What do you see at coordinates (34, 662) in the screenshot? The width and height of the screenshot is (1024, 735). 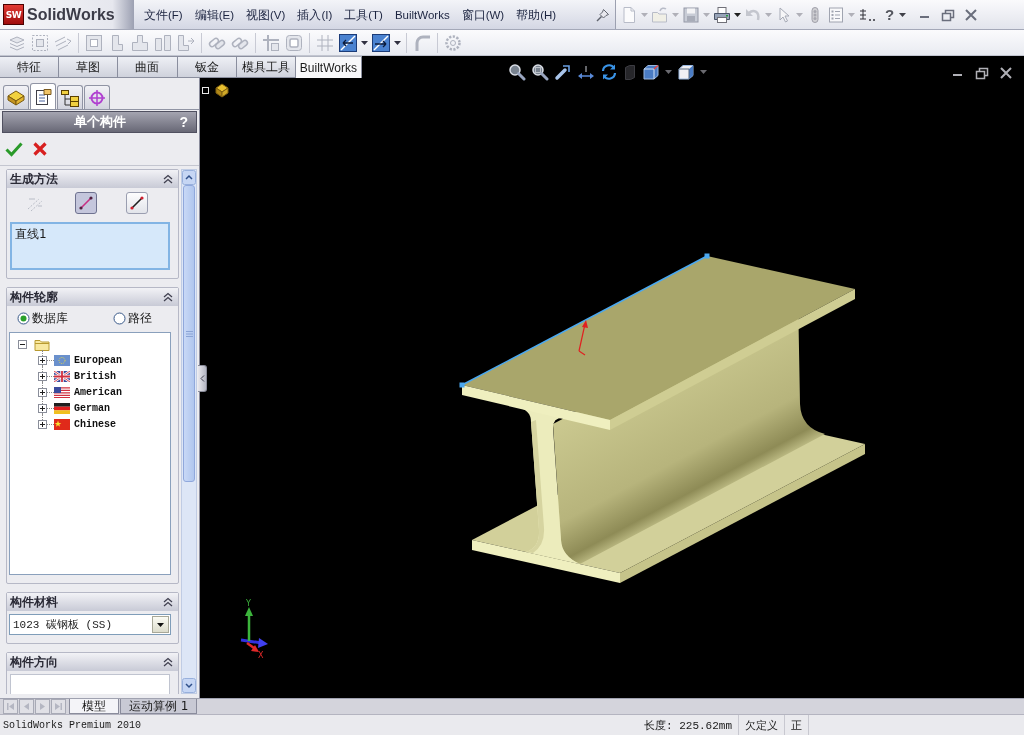 I see `group-title: 构件方向` at bounding box center [34, 662].